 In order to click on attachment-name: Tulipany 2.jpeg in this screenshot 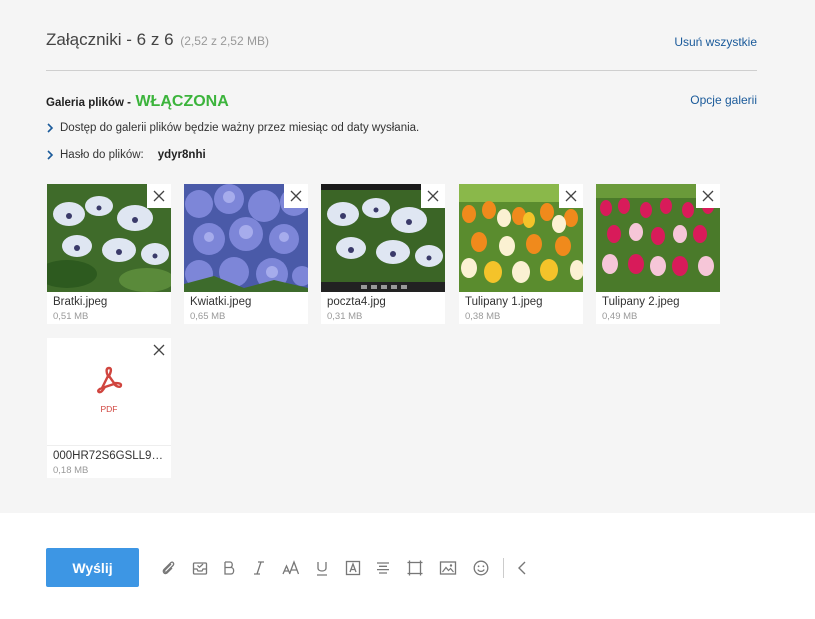, I will do `click(641, 302)`.